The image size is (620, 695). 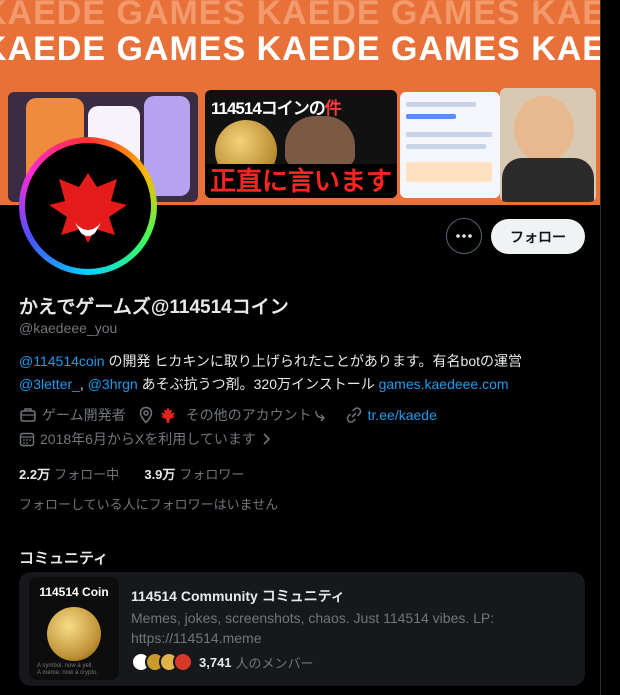 I want to click on maple-mascot-logo, so click(x=88, y=208).